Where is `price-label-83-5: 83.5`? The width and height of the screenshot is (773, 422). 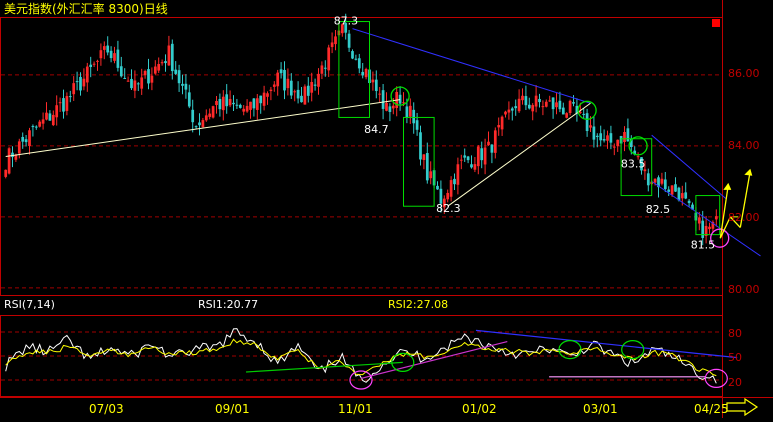 price-label-83-5: 83.5 is located at coordinates (633, 164).